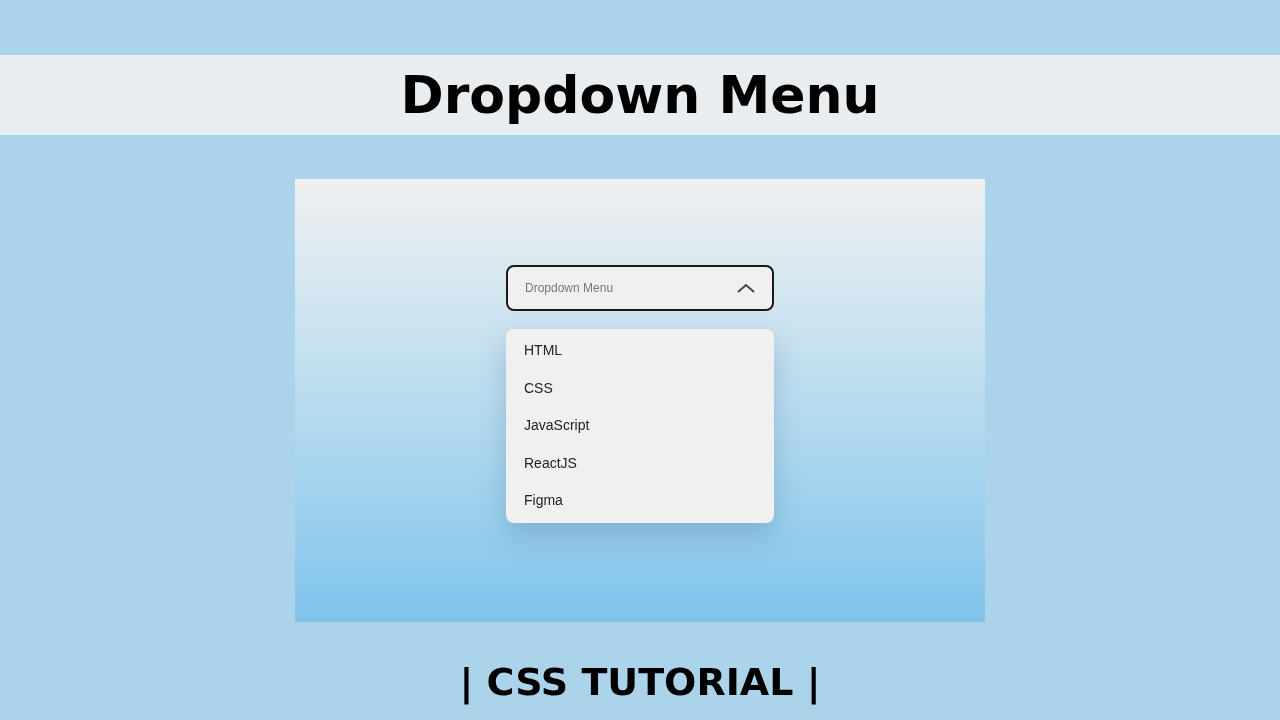 The image size is (1280, 720). Describe the element at coordinates (640, 683) in the screenshot. I see `caption: | CSS TUTORIAL |` at that location.